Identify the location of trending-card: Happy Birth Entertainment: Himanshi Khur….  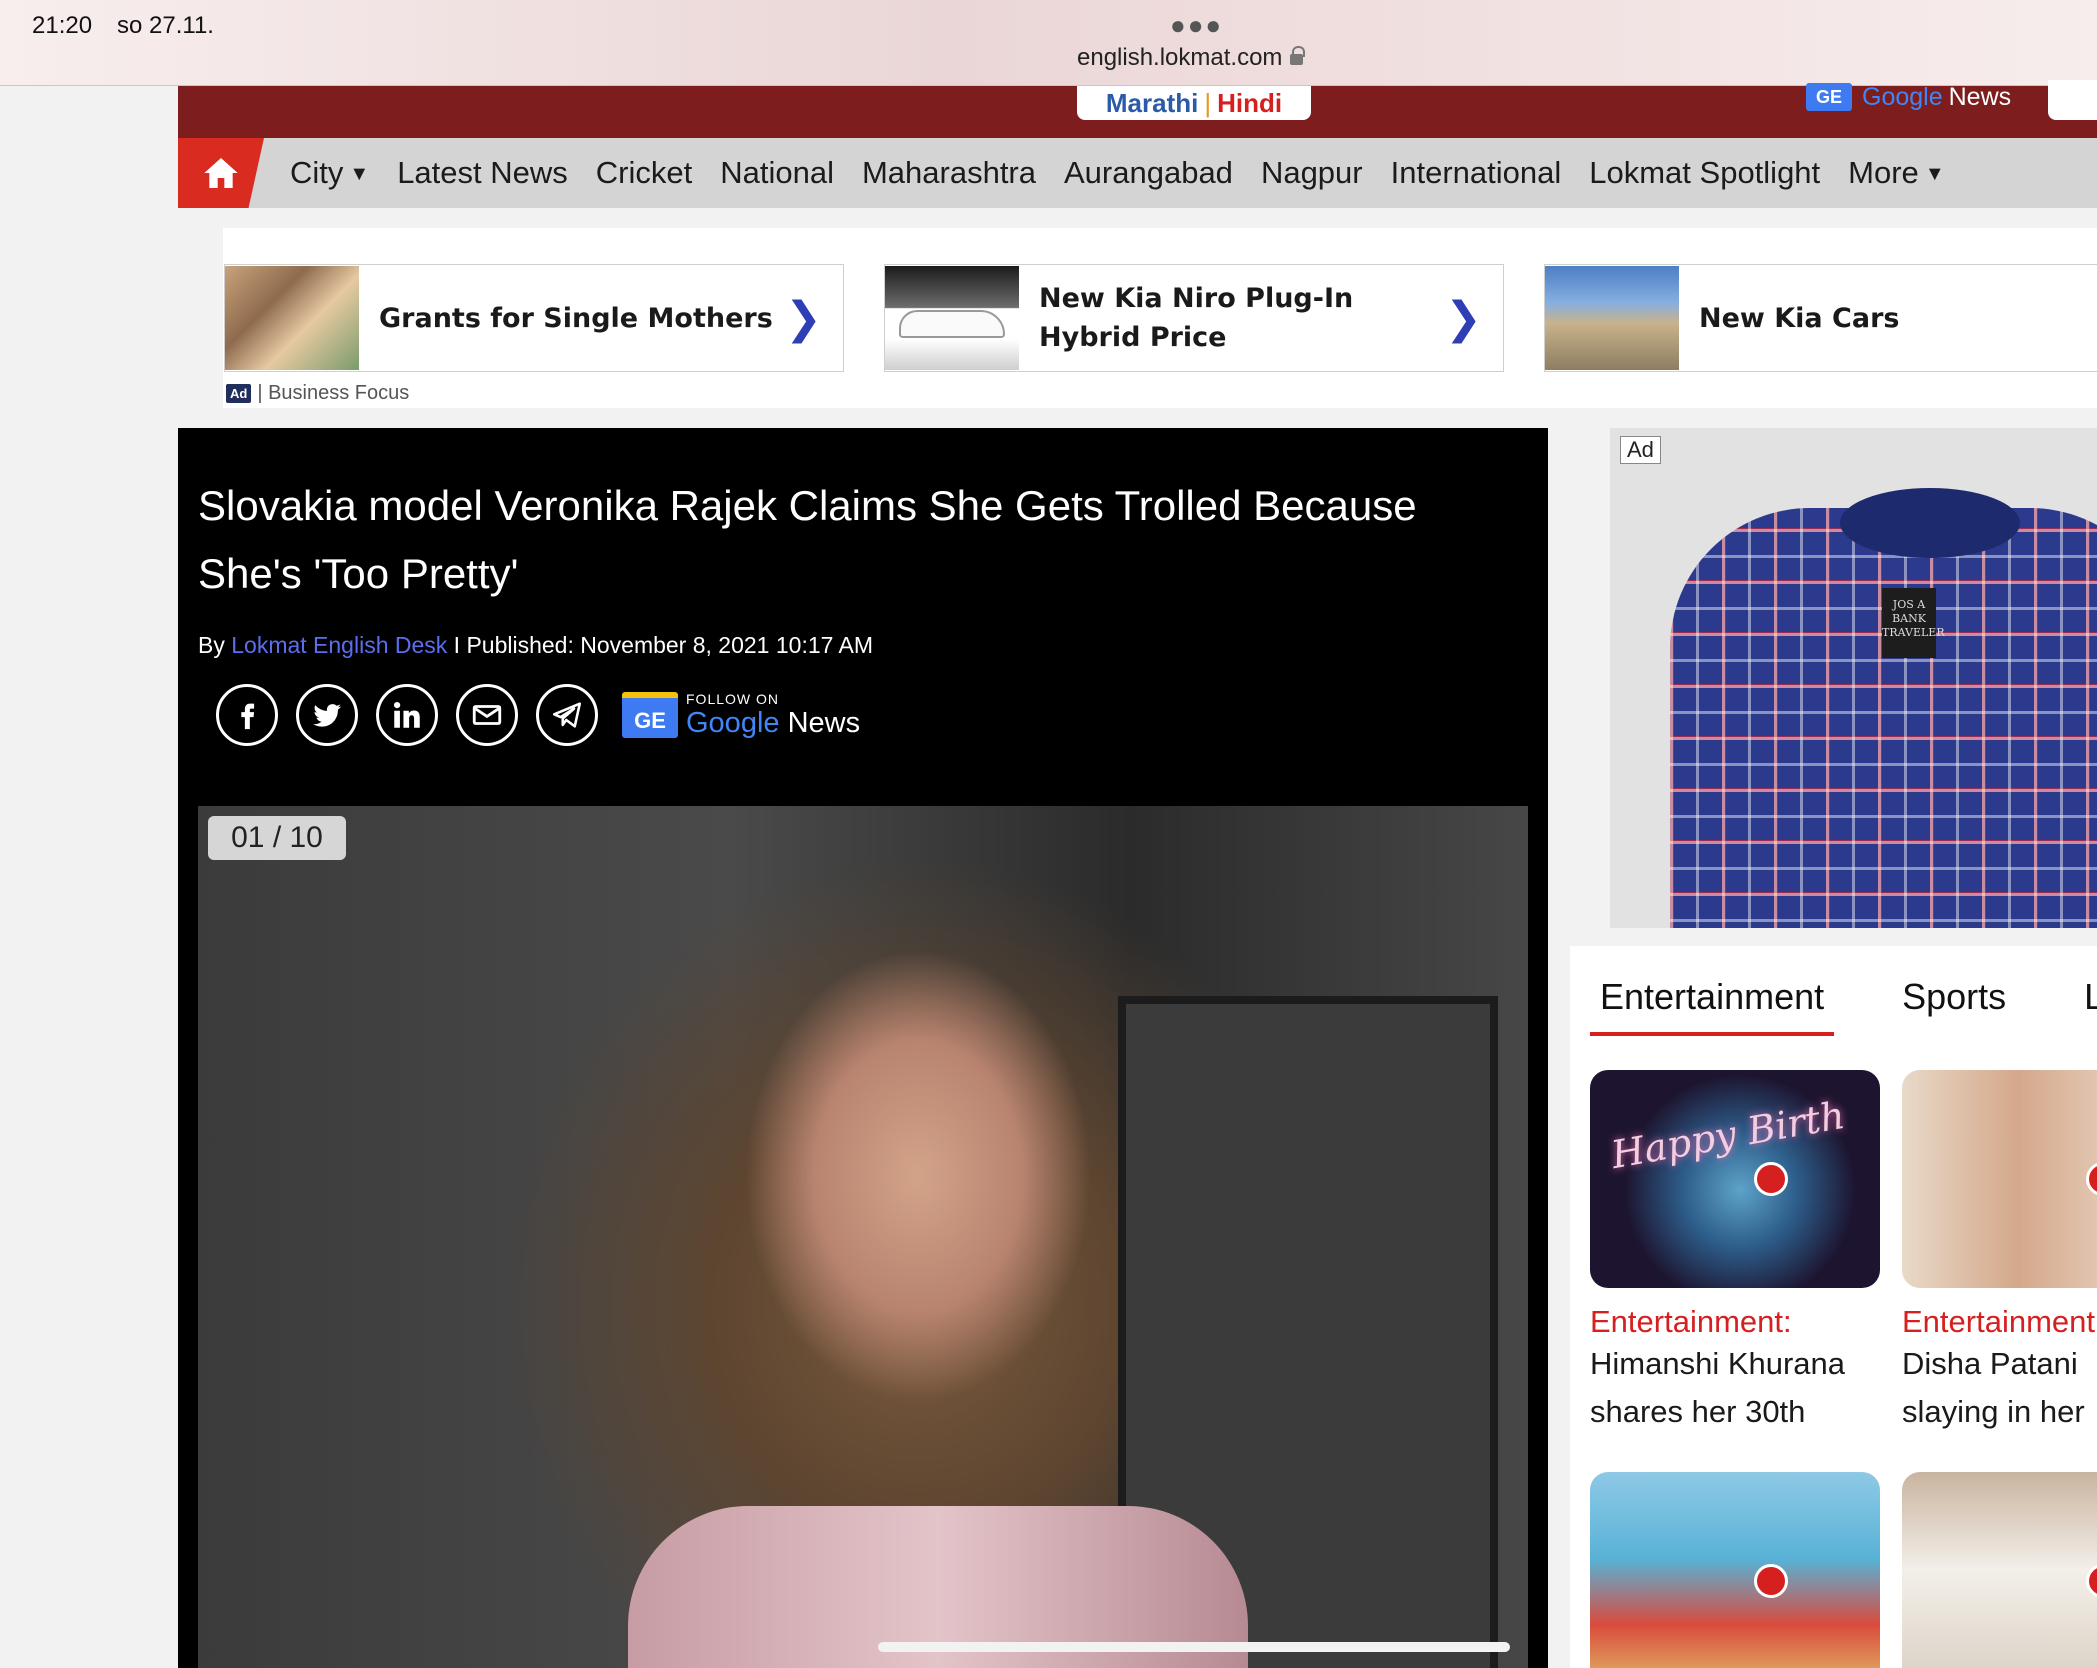
(1735, 1253).